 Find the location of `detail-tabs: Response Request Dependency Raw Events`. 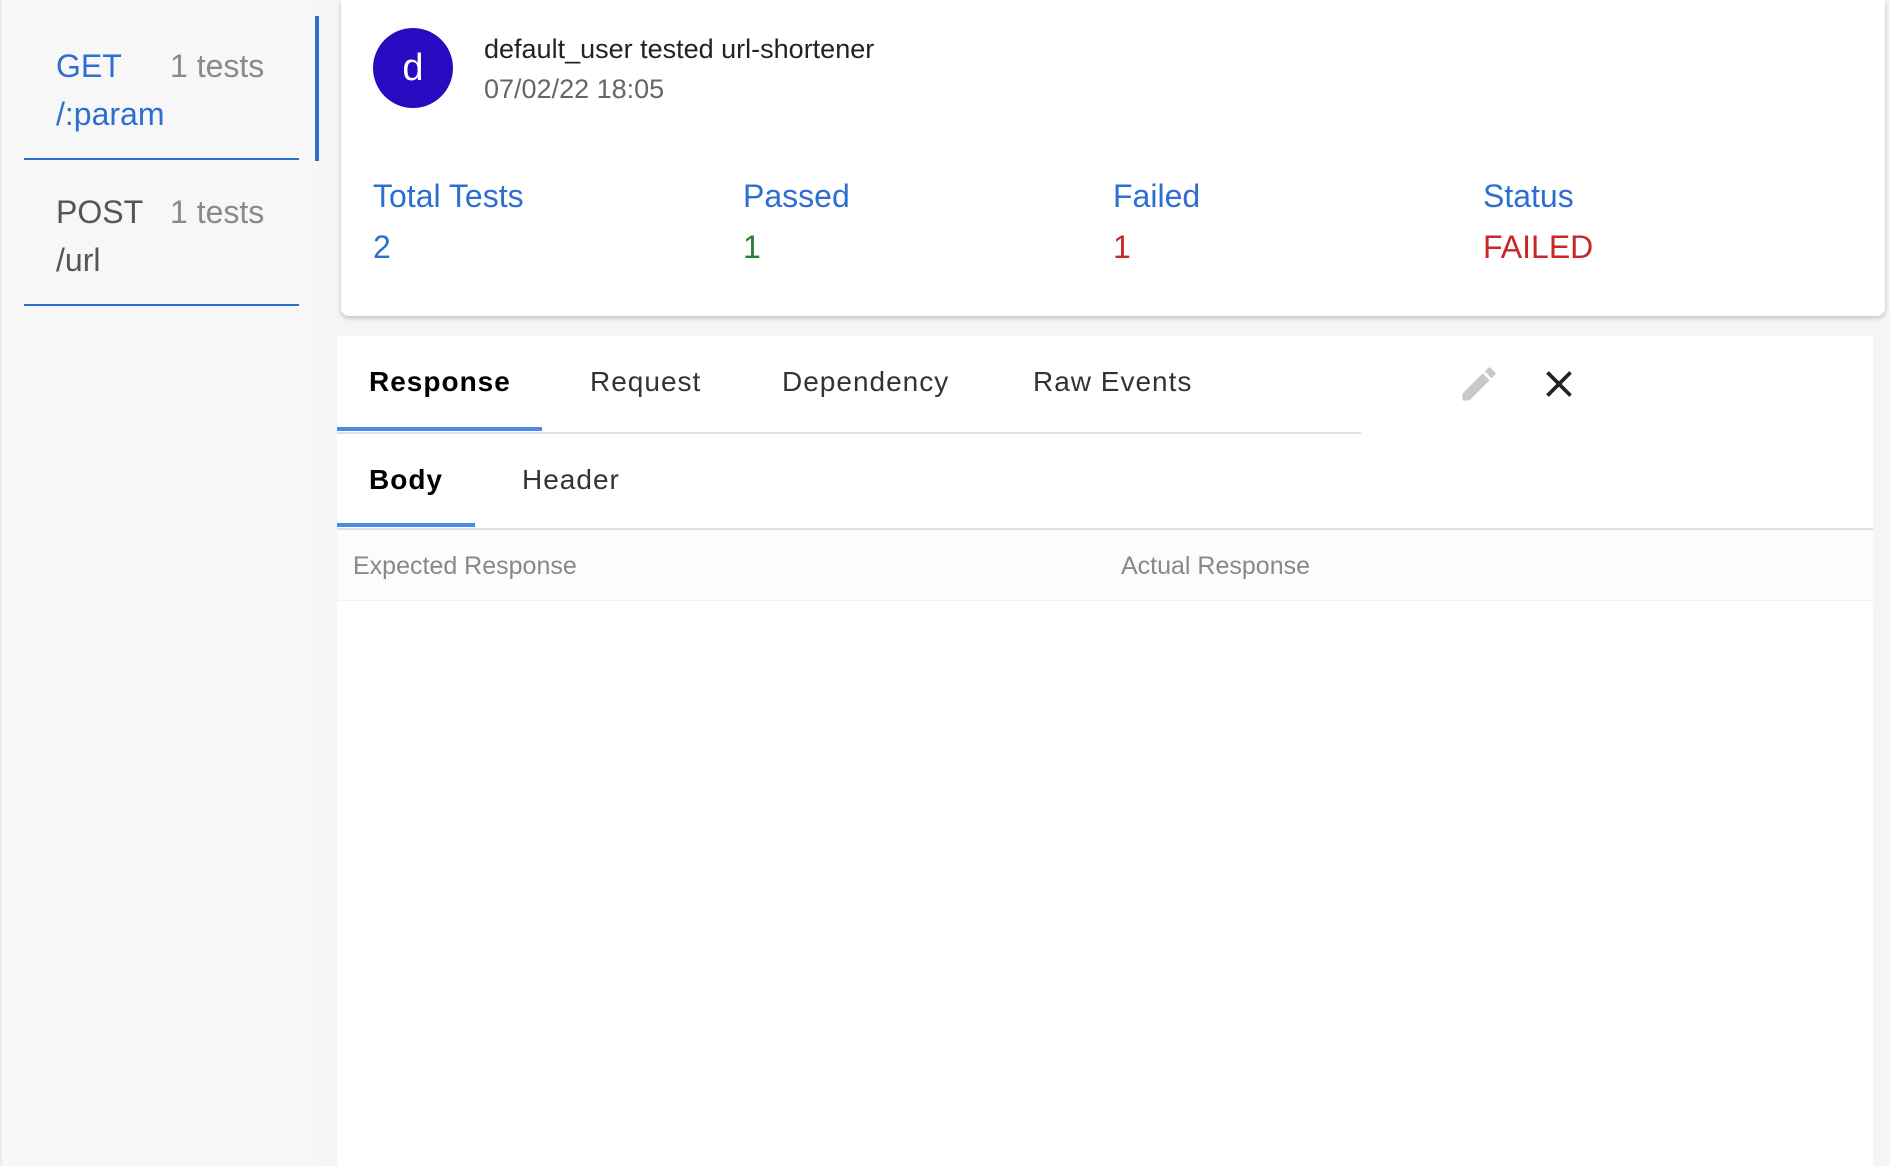

detail-tabs: Response Request Dependency Raw Events is located at coordinates (849, 385).